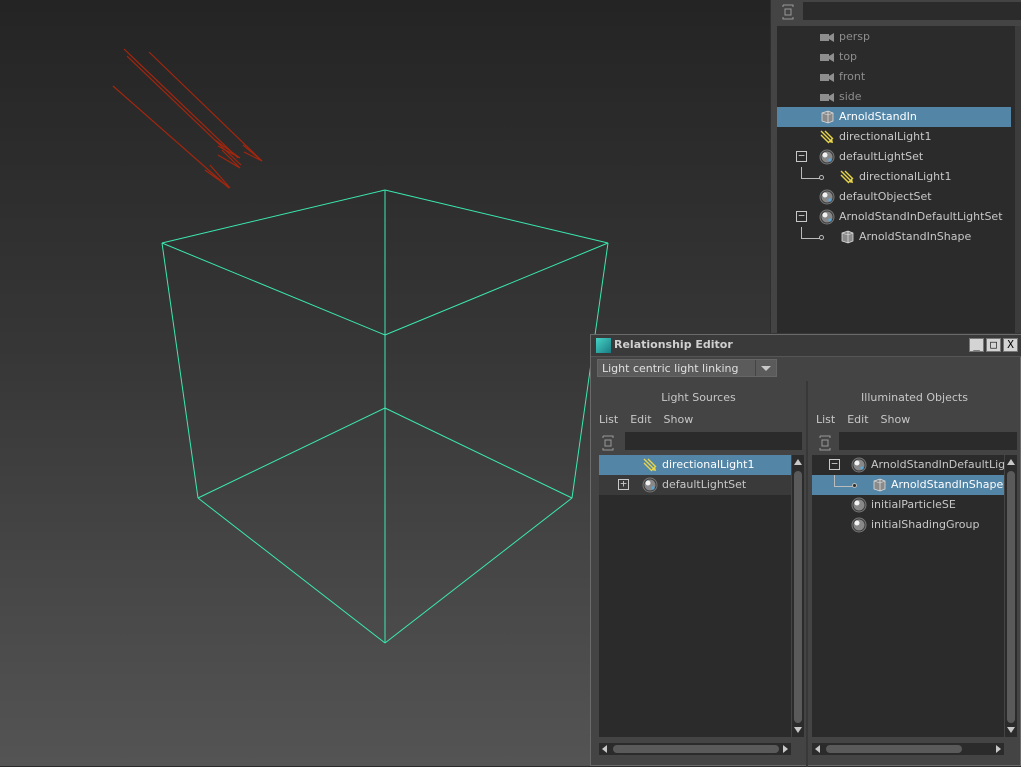 The height and width of the screenshot is (767, 1021). I want to click on outliner-item-label: ArnoldStandInDefaultLightSet, so click(921, 216).